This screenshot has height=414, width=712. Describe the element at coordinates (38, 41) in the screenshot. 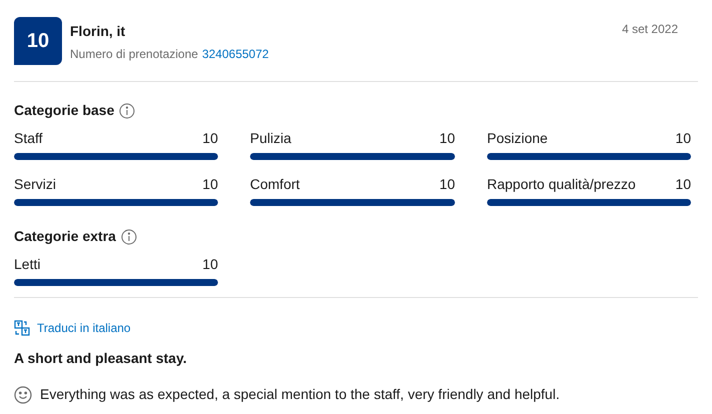

I see `score-badge: 10` at that location.